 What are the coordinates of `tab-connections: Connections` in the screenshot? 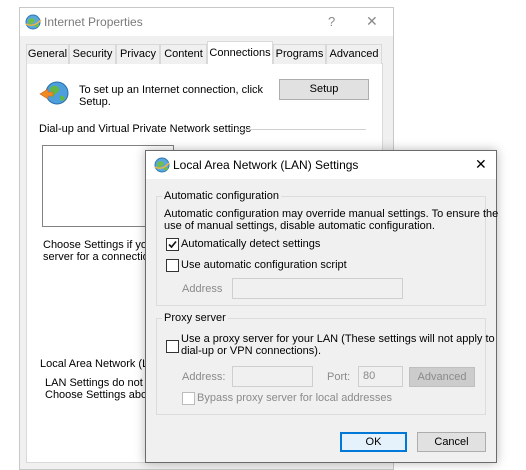 It's located at (240, 52).